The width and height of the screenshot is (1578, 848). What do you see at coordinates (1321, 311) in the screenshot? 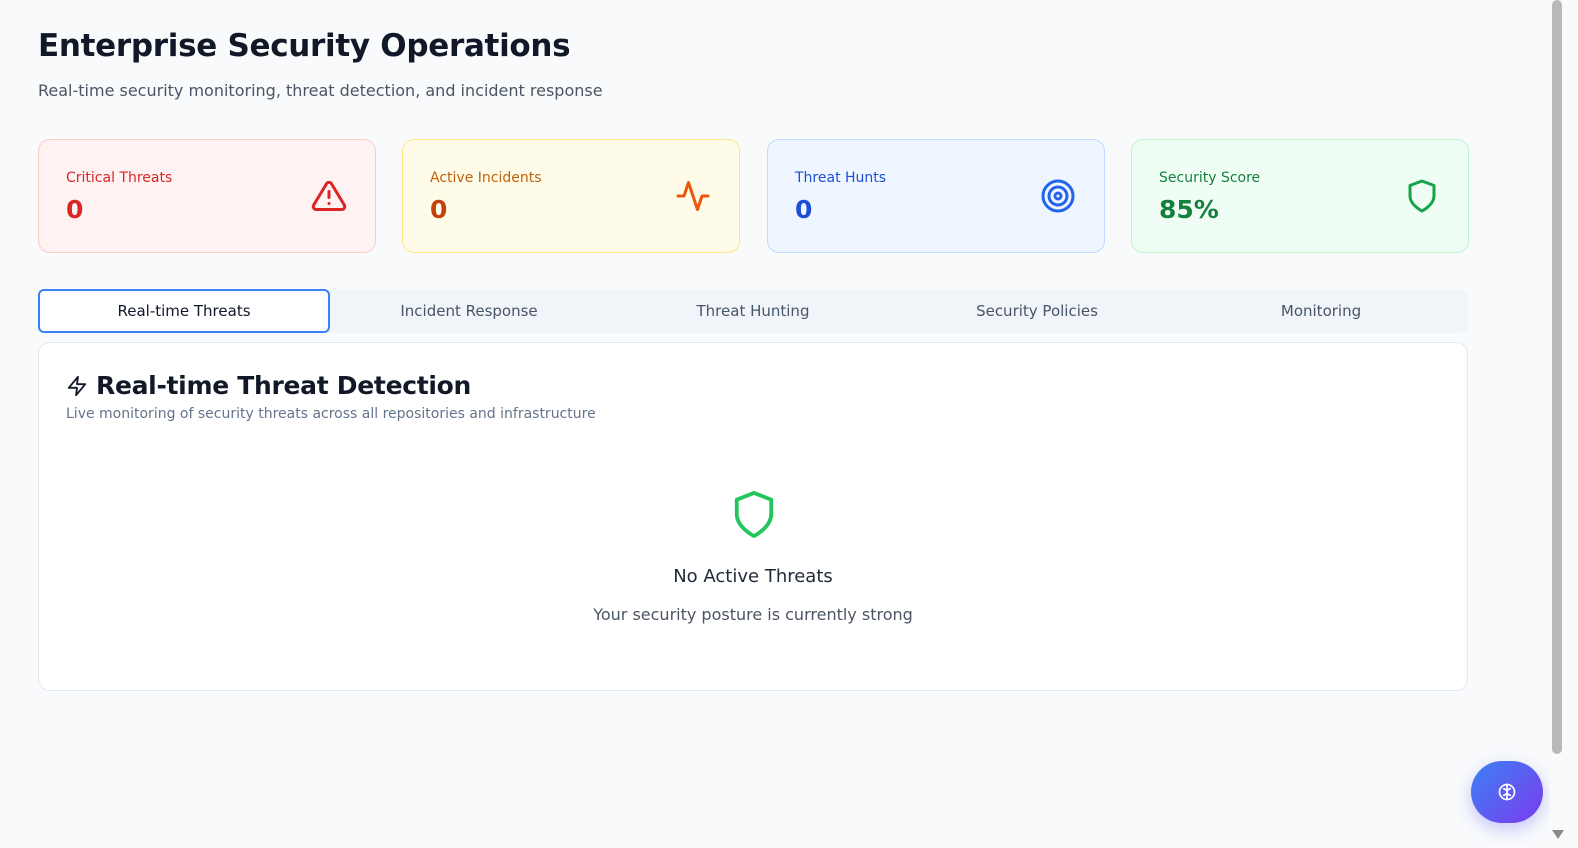
I see `tab-monitoring: Monitoring` at bounding box center [1321, 311].